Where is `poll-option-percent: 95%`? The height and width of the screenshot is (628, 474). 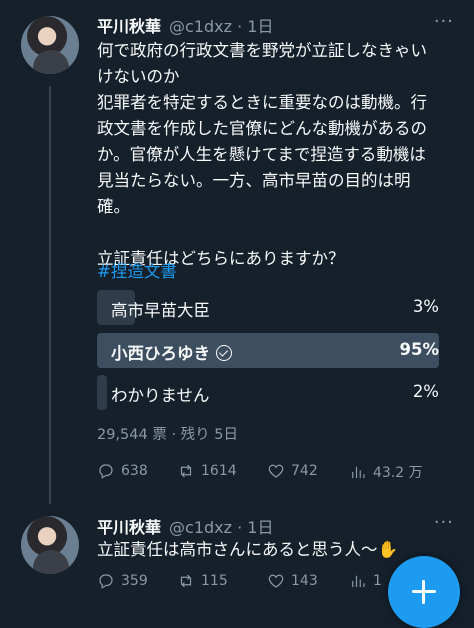 poll-option-percent: 95% is located at coordinates (419, 349).